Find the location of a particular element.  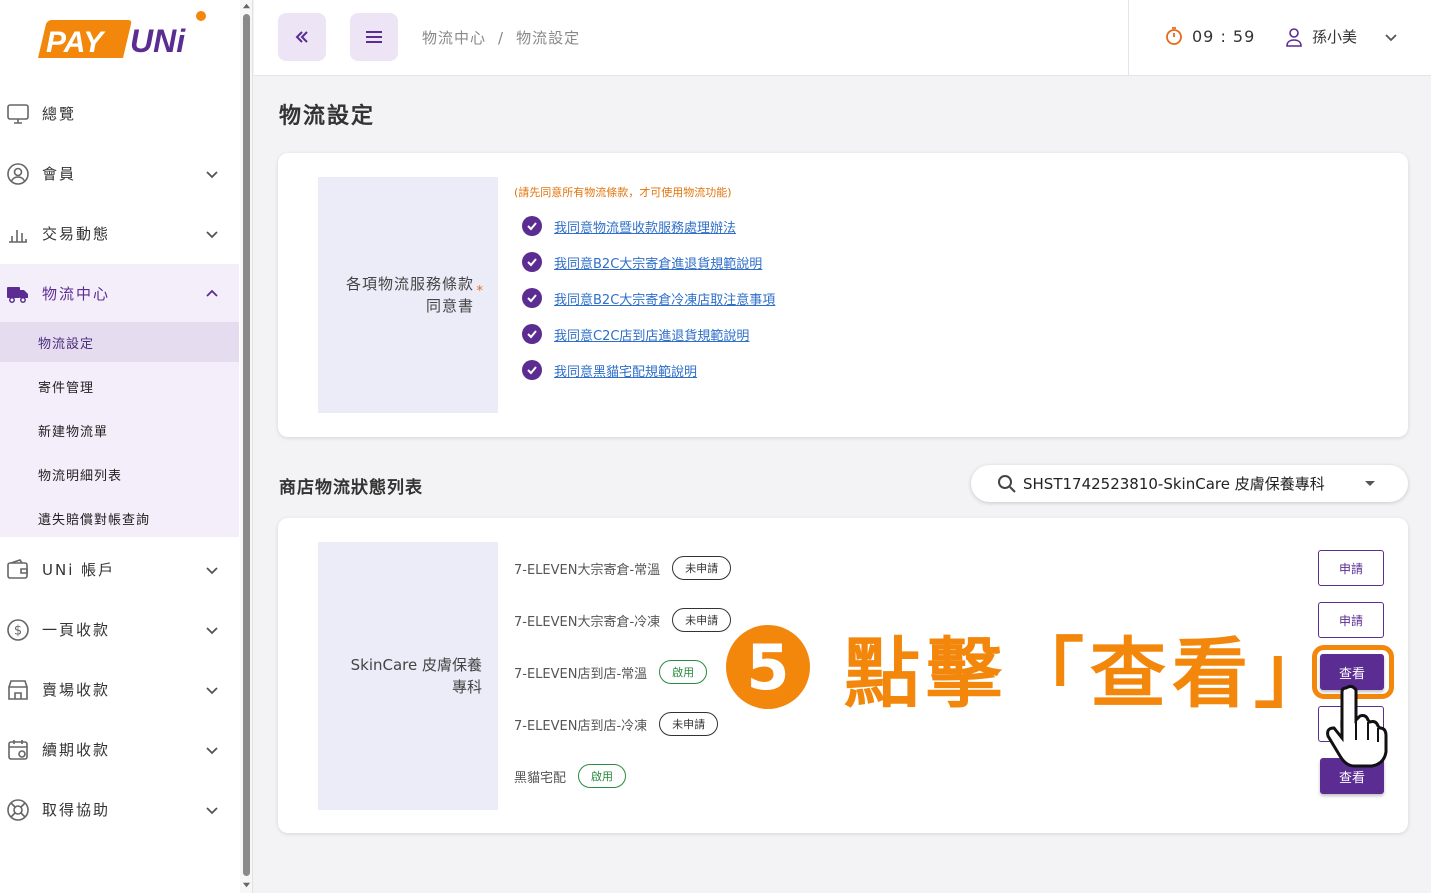

service-row: 7-ELEVEN大宗寄倉-常溫 未申請 is located at coordinates (623, 568).